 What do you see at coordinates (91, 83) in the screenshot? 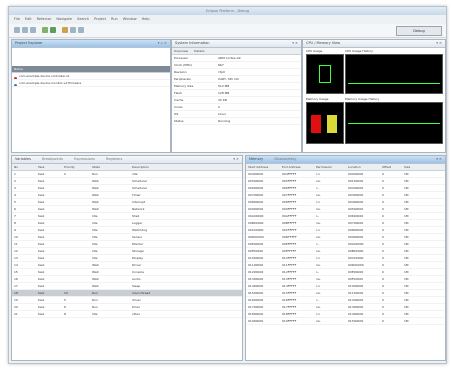
I see `list-item: com.example.device.monitor.v2.firmware` at bounding box center [91, 83].